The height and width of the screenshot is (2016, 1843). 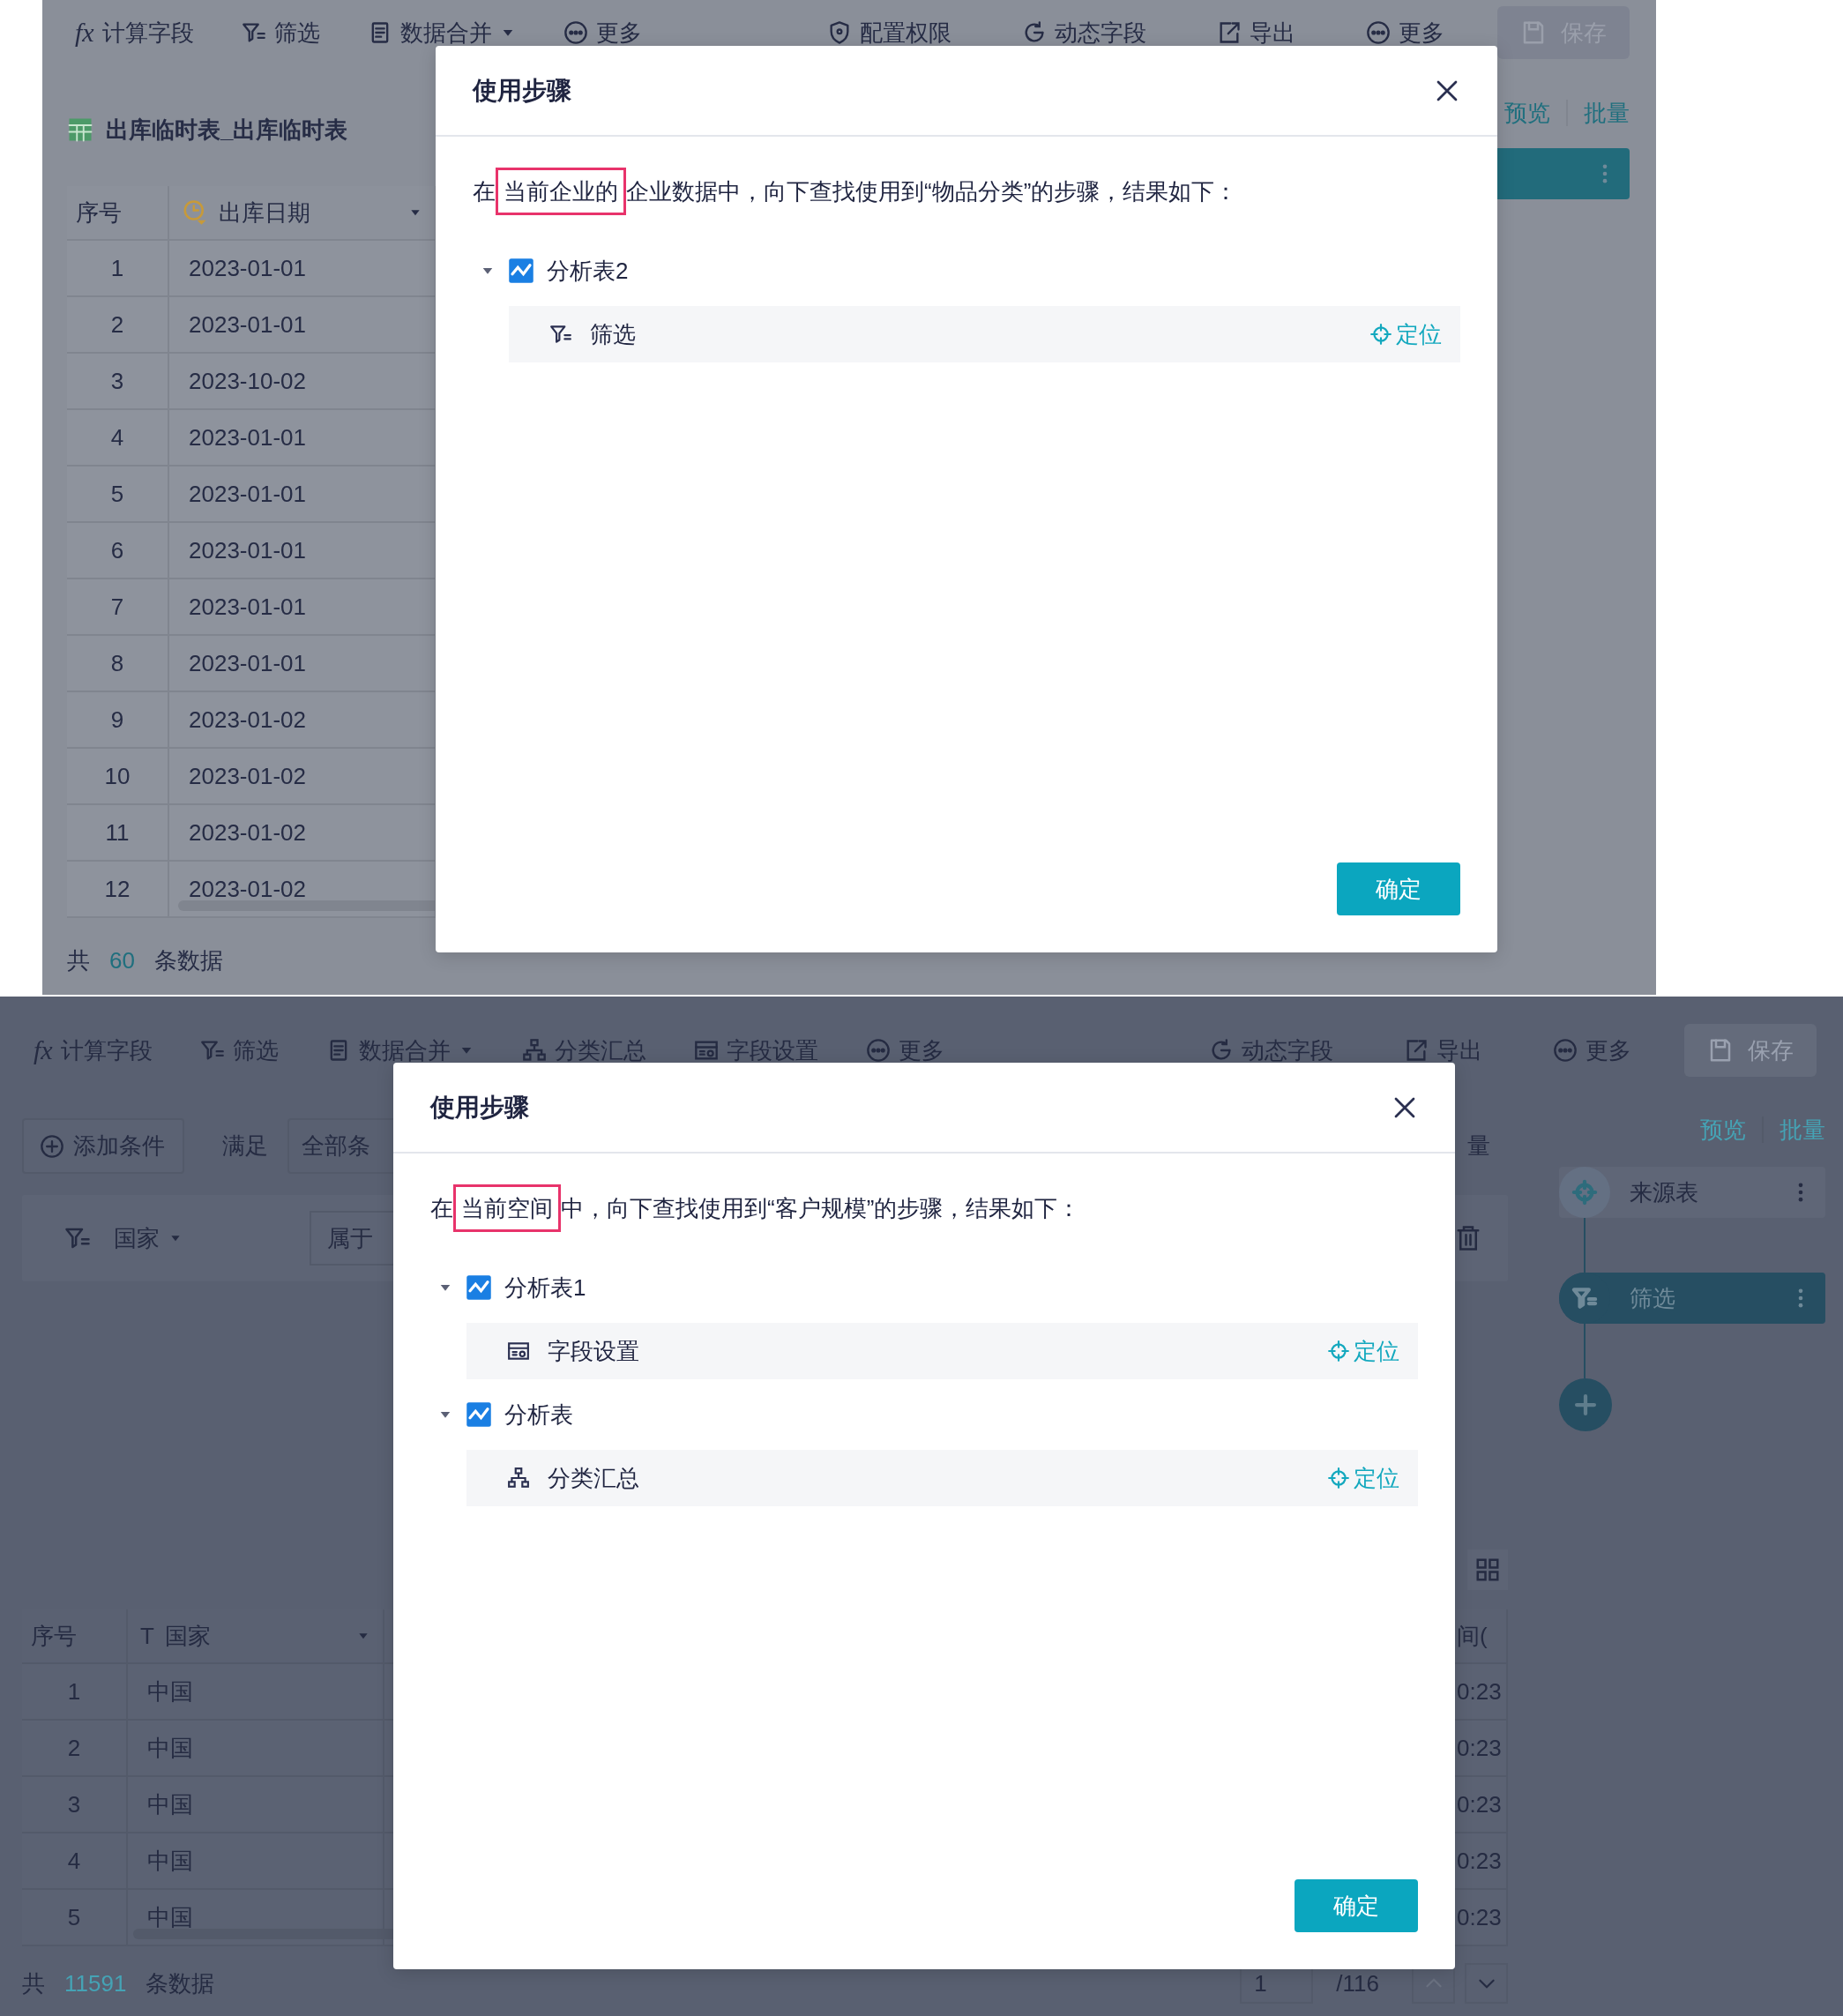 What do you see at coordinates (118, 438) in the screenshot?
I see `table-cell: 4` at bounding box center [118, 438].